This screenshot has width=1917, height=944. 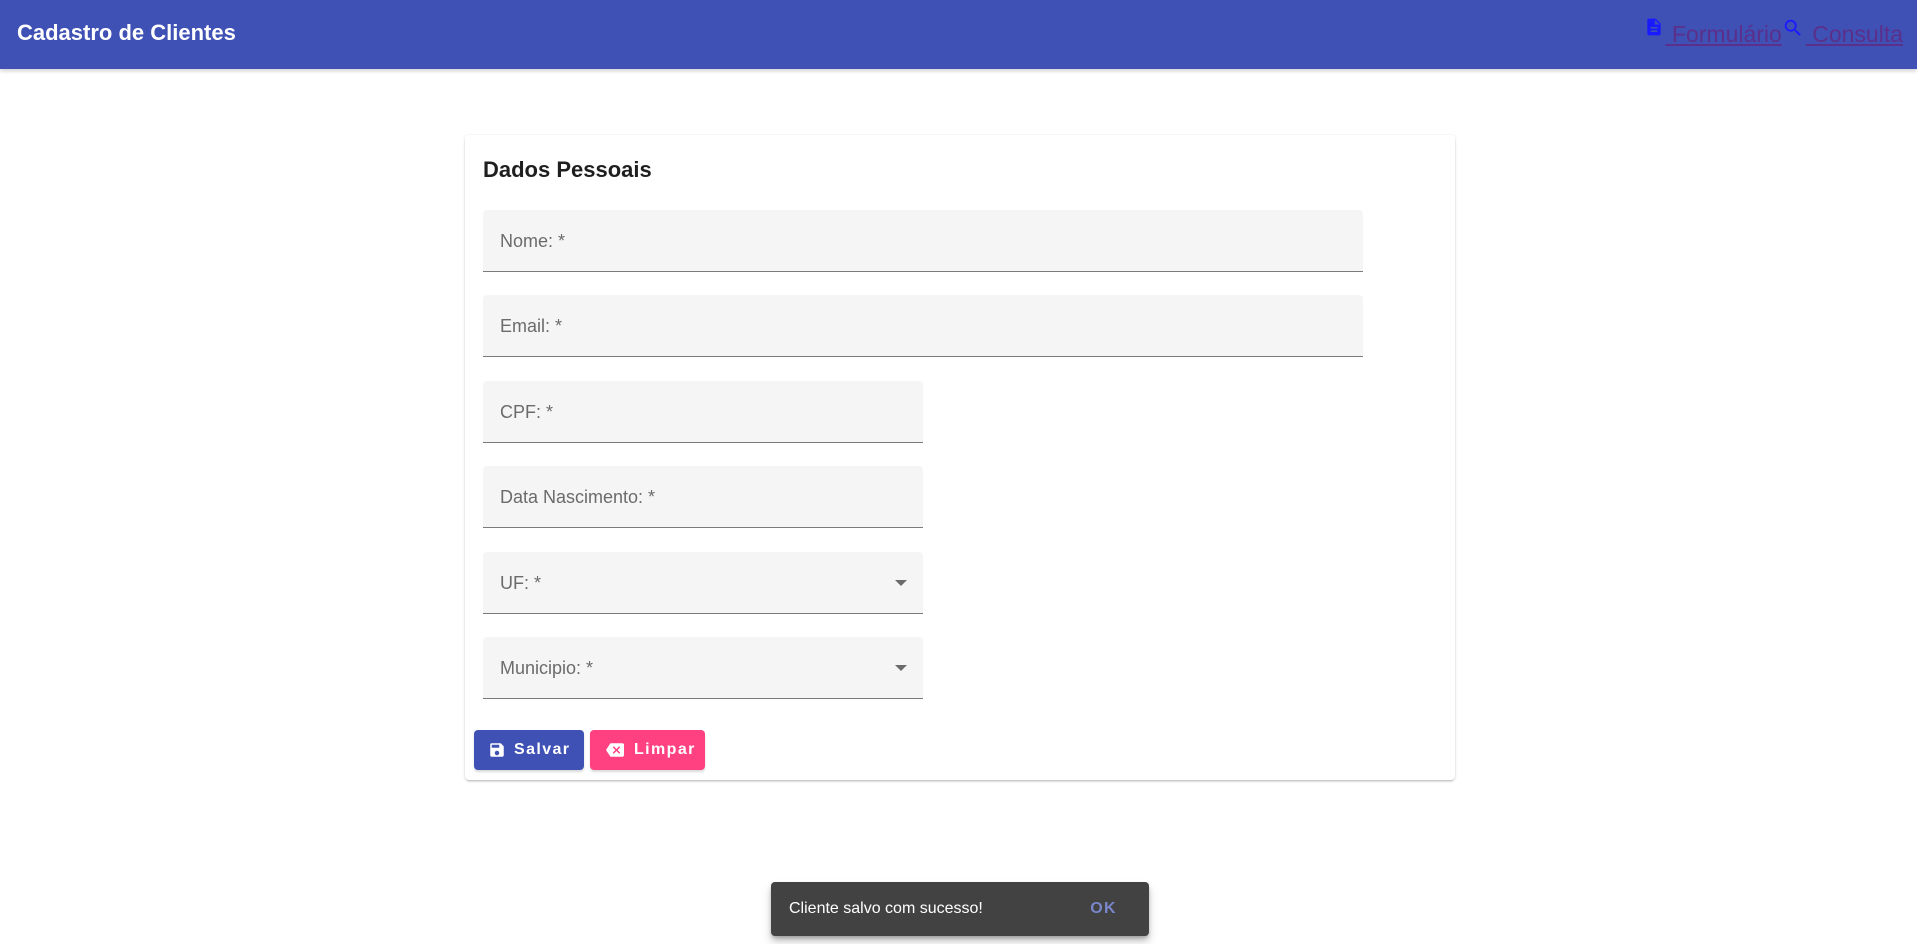 I want to click on section-title: Dados Pessoais, so click(x=567, y=169).